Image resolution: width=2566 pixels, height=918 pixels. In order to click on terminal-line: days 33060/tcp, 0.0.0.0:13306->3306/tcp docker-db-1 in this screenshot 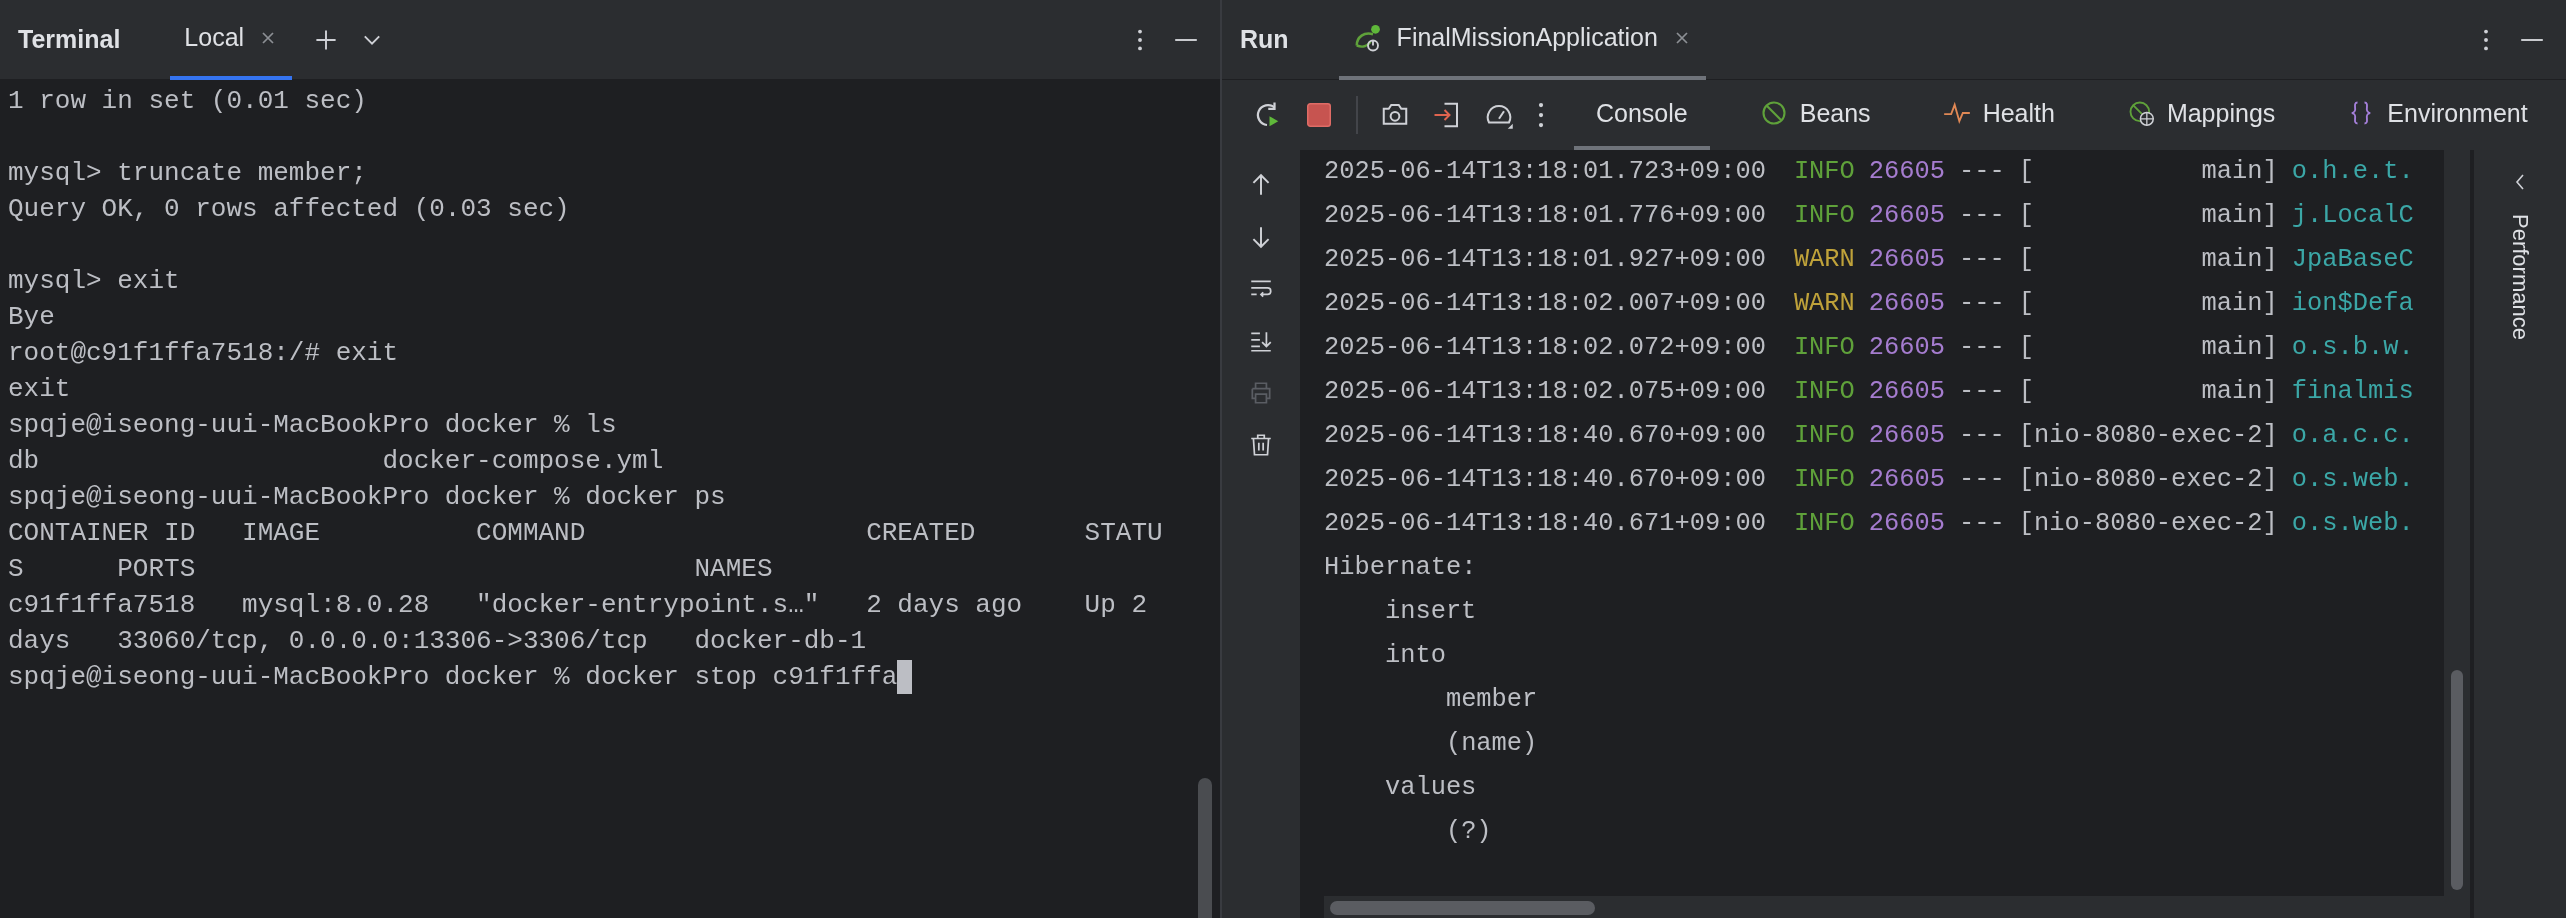, I will do `click(437, 641)`.